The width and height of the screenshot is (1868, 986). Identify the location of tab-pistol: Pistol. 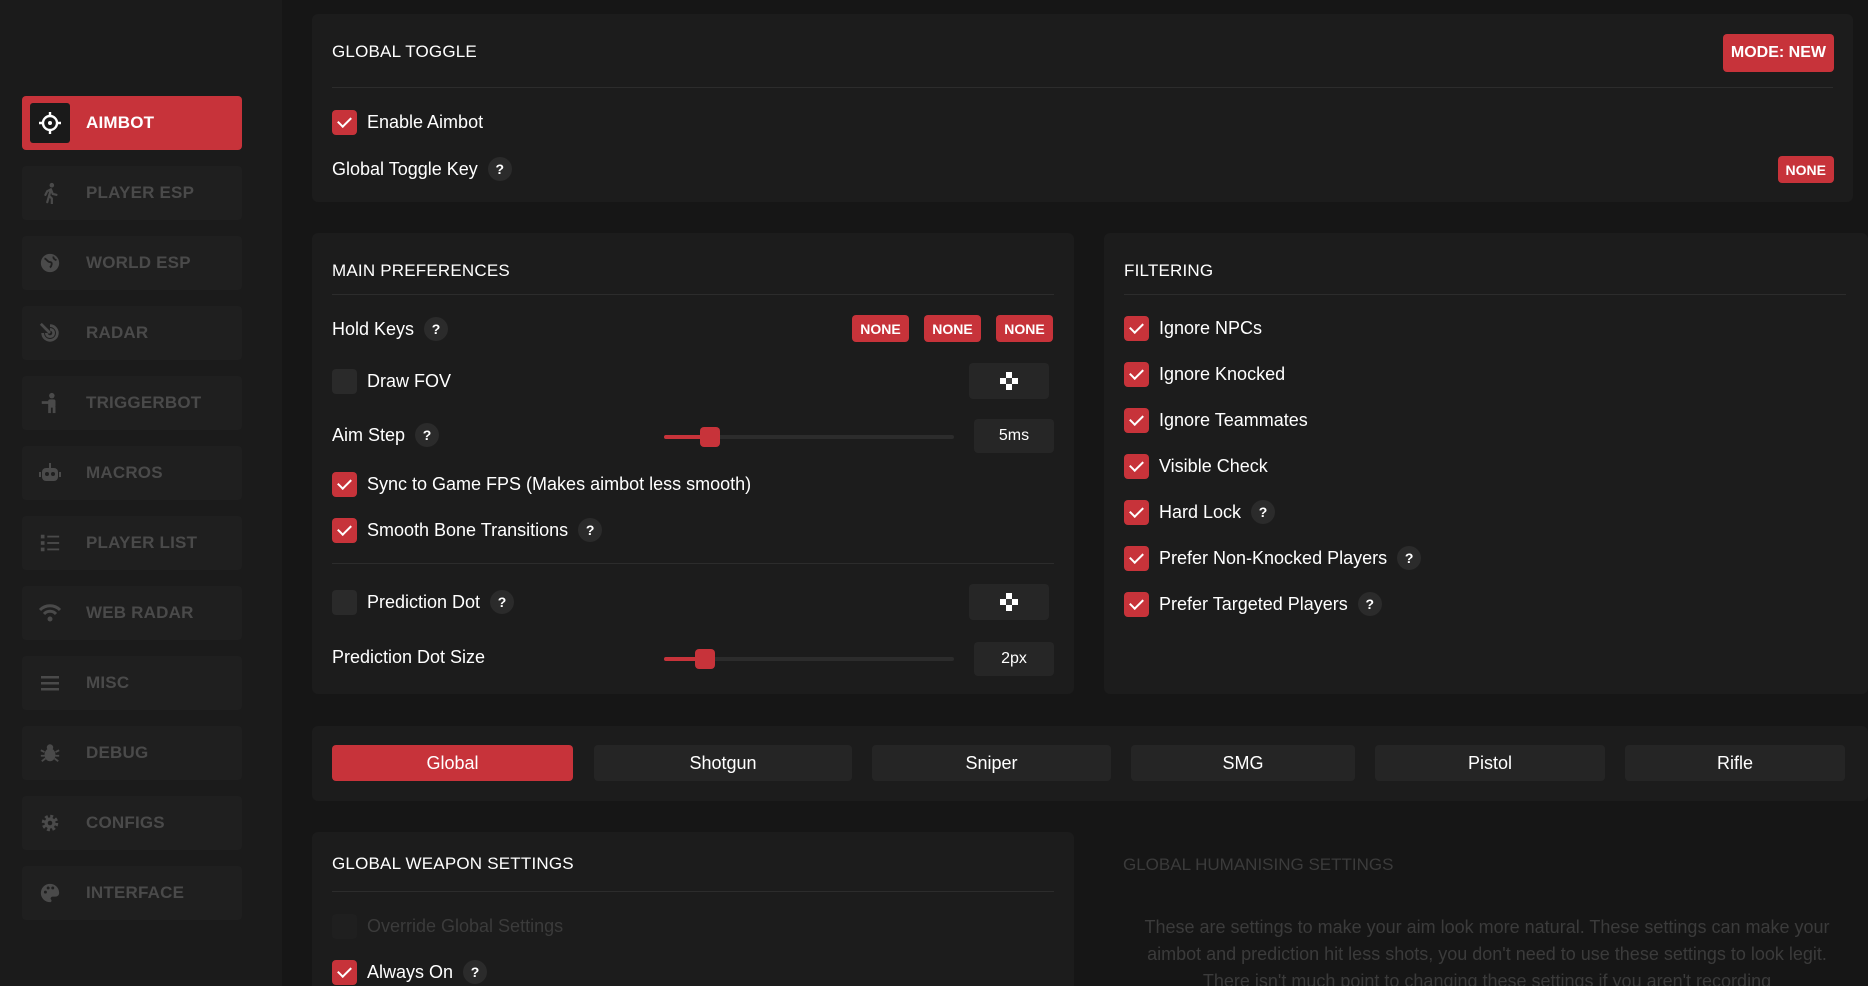
(1490, 763).